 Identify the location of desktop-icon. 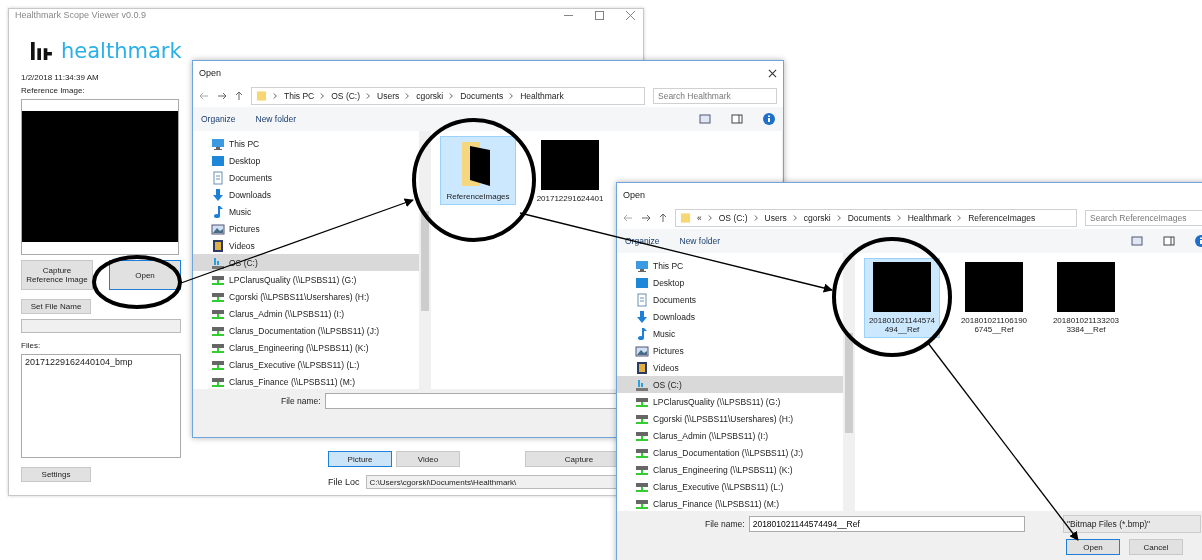
(218, 160).